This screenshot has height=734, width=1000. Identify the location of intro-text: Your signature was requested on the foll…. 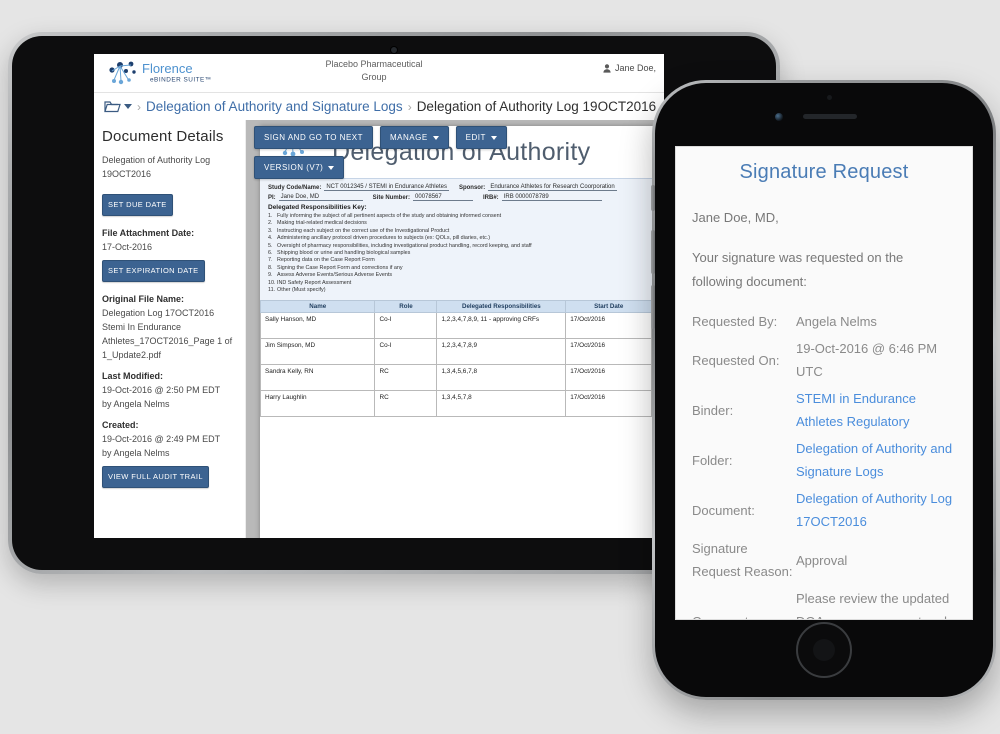
(798, 269).